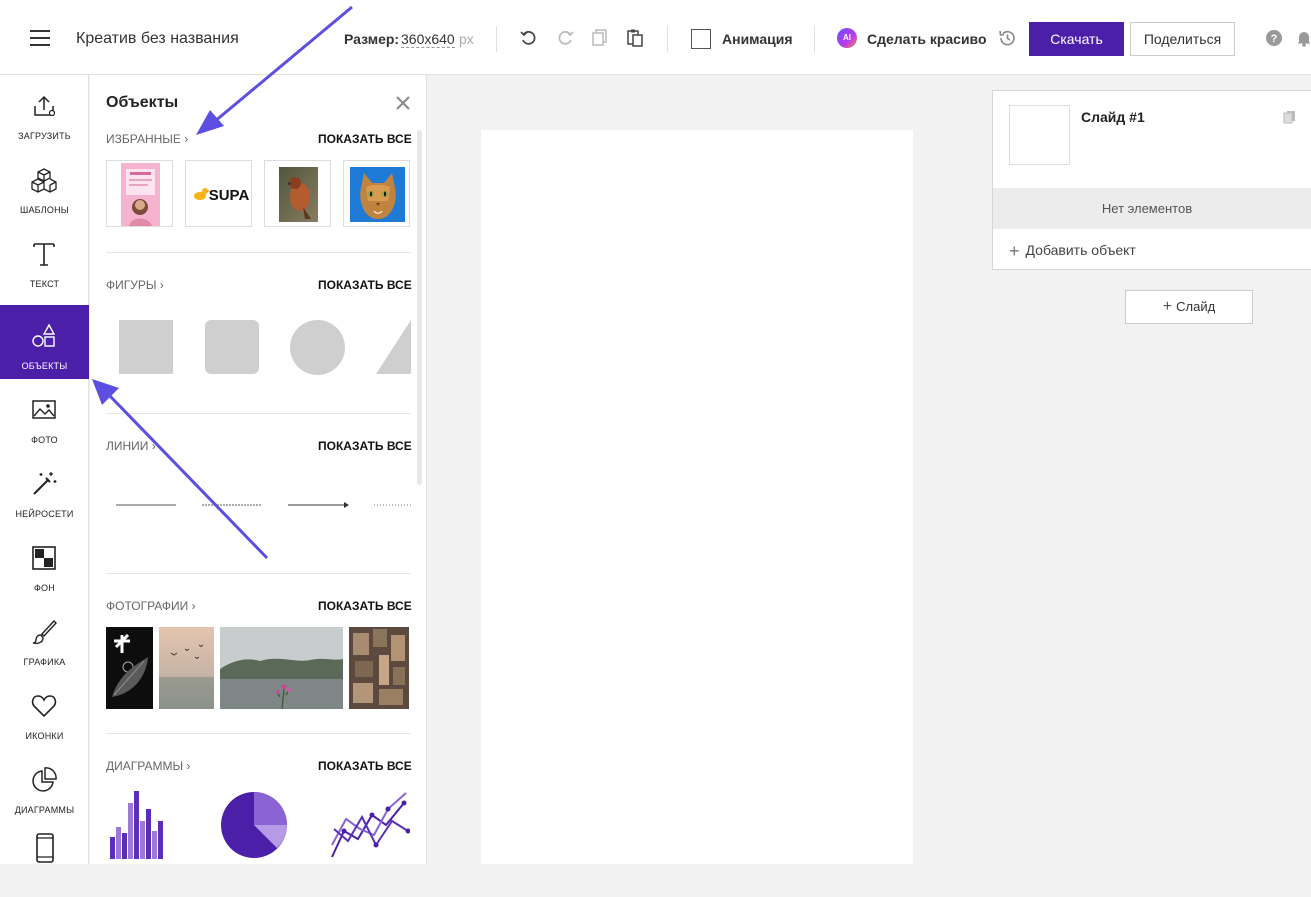  What do you see at coordinates (394, 505) in the screenshot?
I see `dotted-line` at bounding box center [394, 505].